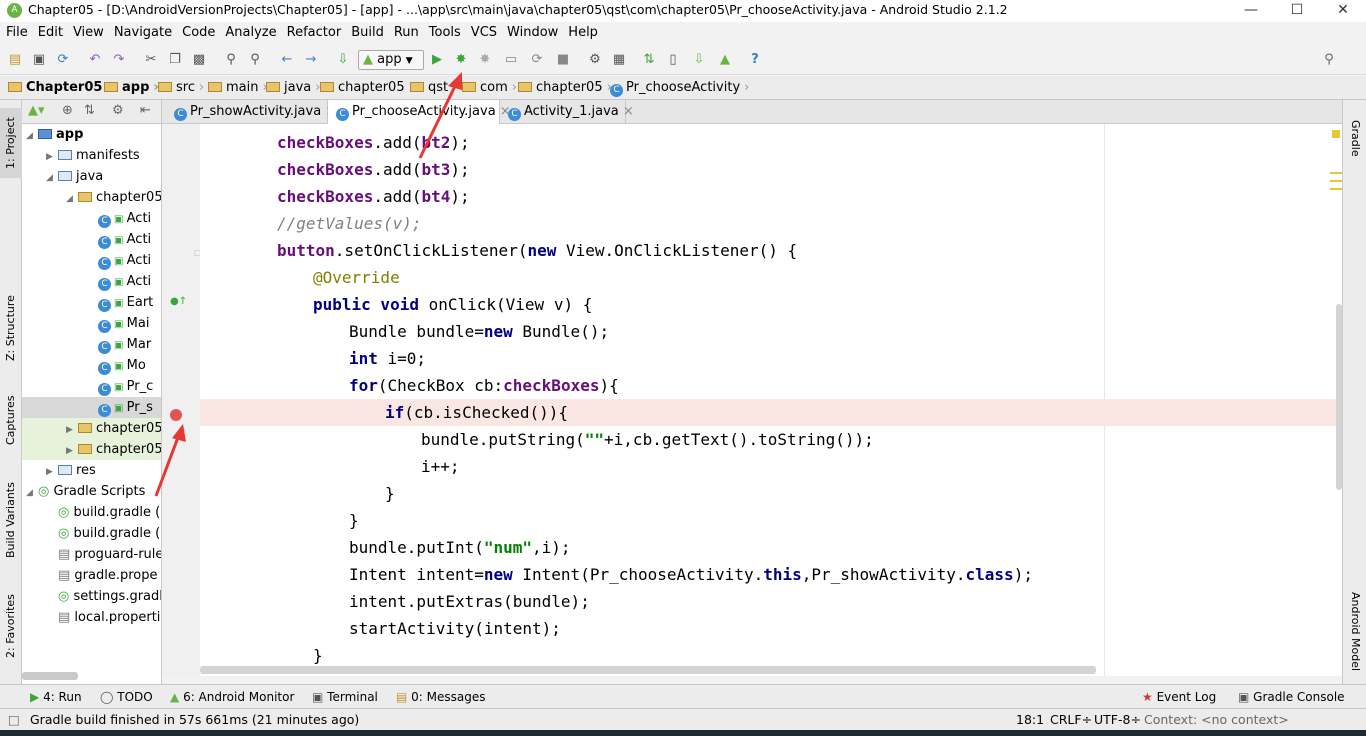 The image size is (1366, 736). Describe the element at coordinates (131, 88) in the screenshot. I see `breadcrumb-item: app ›` at that location.